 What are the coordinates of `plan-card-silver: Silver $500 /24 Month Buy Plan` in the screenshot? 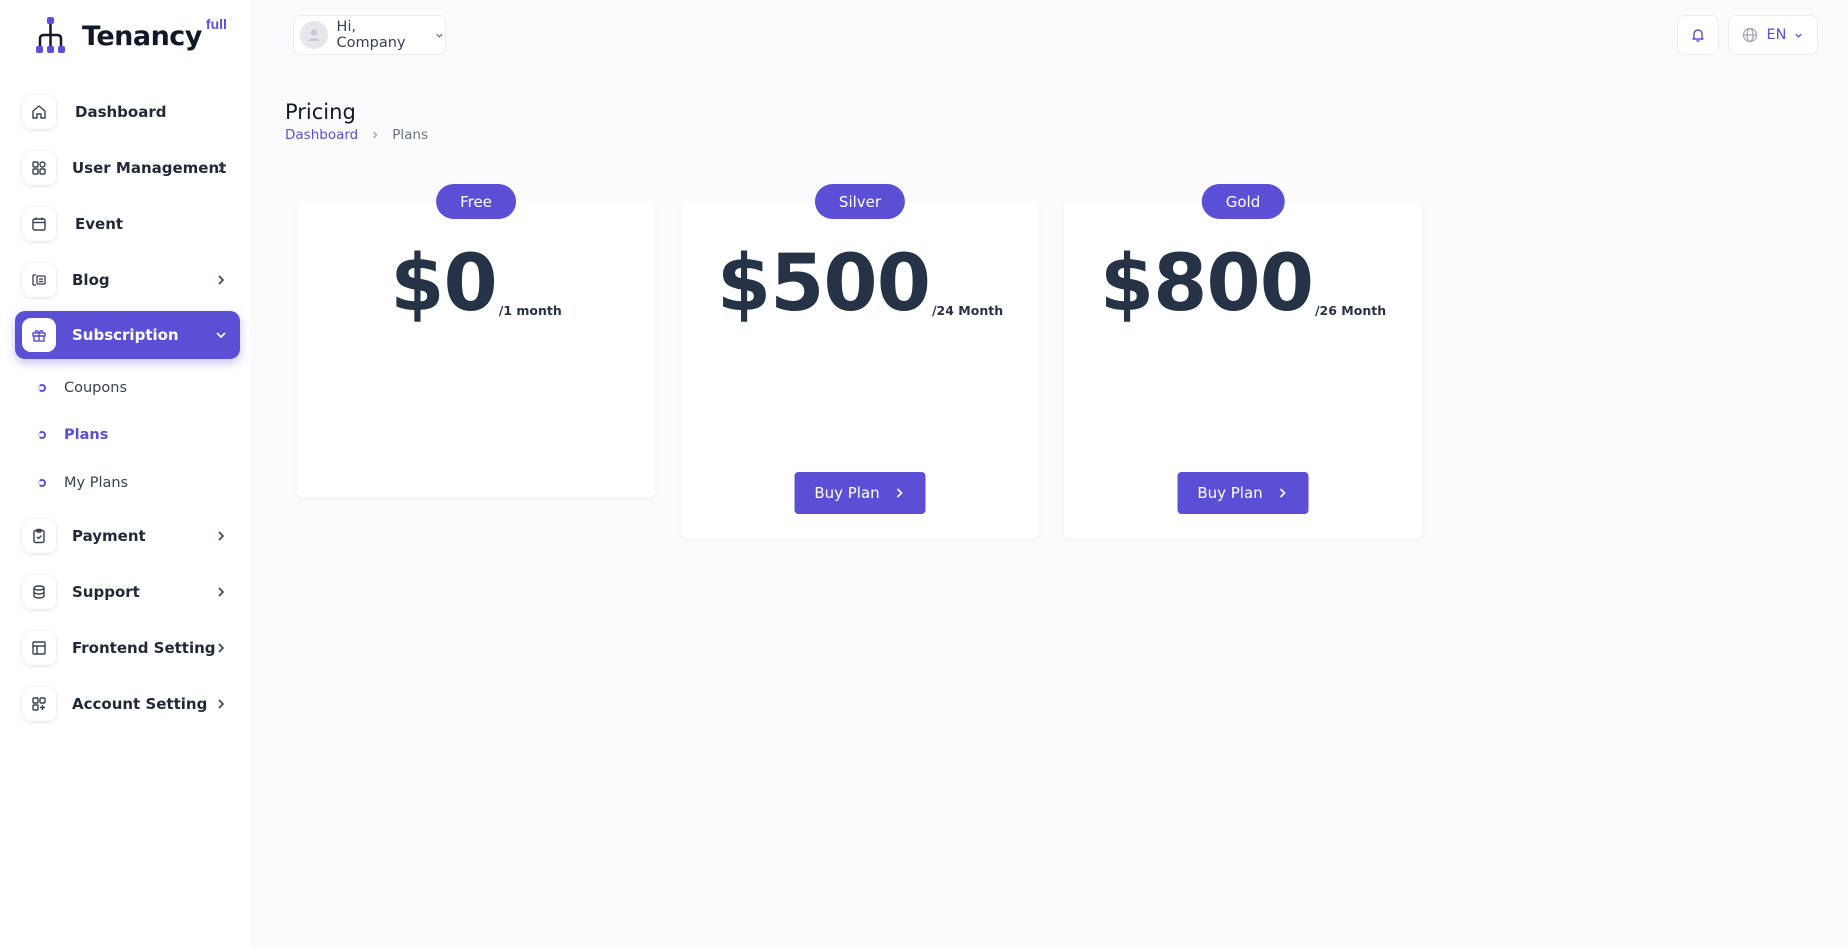 It's located at (860, 361).